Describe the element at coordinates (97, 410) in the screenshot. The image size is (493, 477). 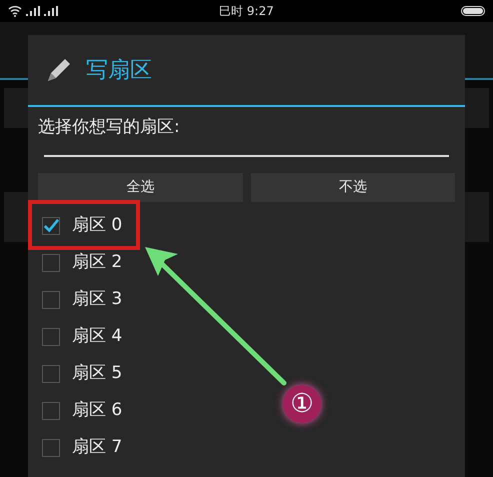
I see `sector-label: 扇区 6` at that location.